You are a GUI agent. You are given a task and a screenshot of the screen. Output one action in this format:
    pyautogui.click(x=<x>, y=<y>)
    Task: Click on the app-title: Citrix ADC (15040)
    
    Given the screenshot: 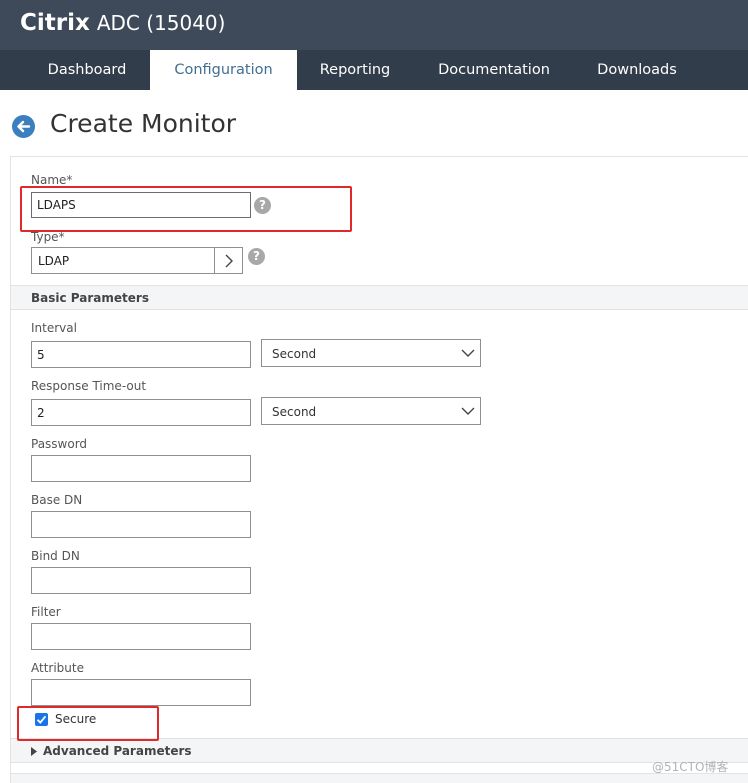 What is the action you would take?
    pyautogui.click(x=122, y=23)
    